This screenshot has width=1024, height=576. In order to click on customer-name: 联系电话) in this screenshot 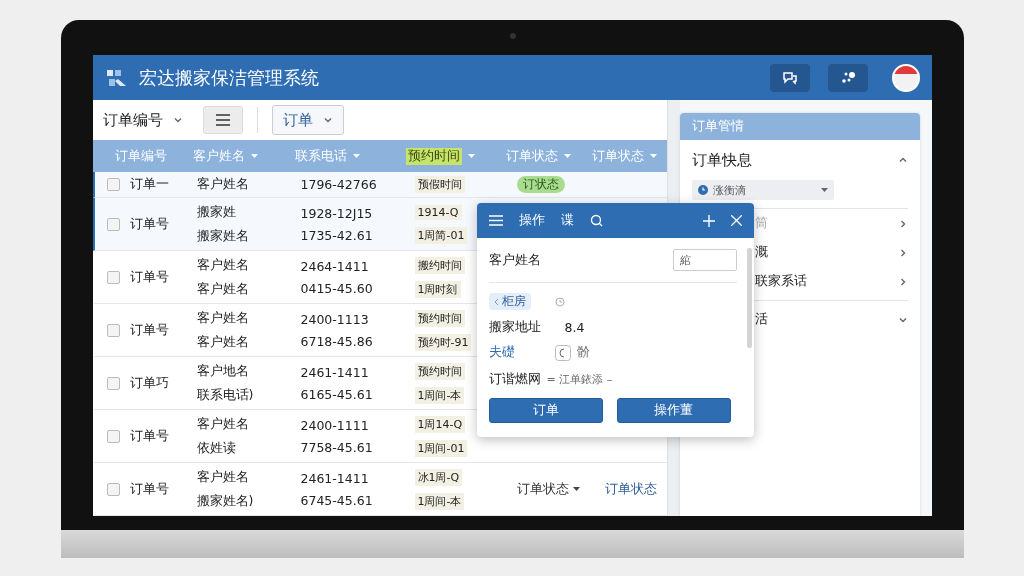, I will do `click(225, 395)`.